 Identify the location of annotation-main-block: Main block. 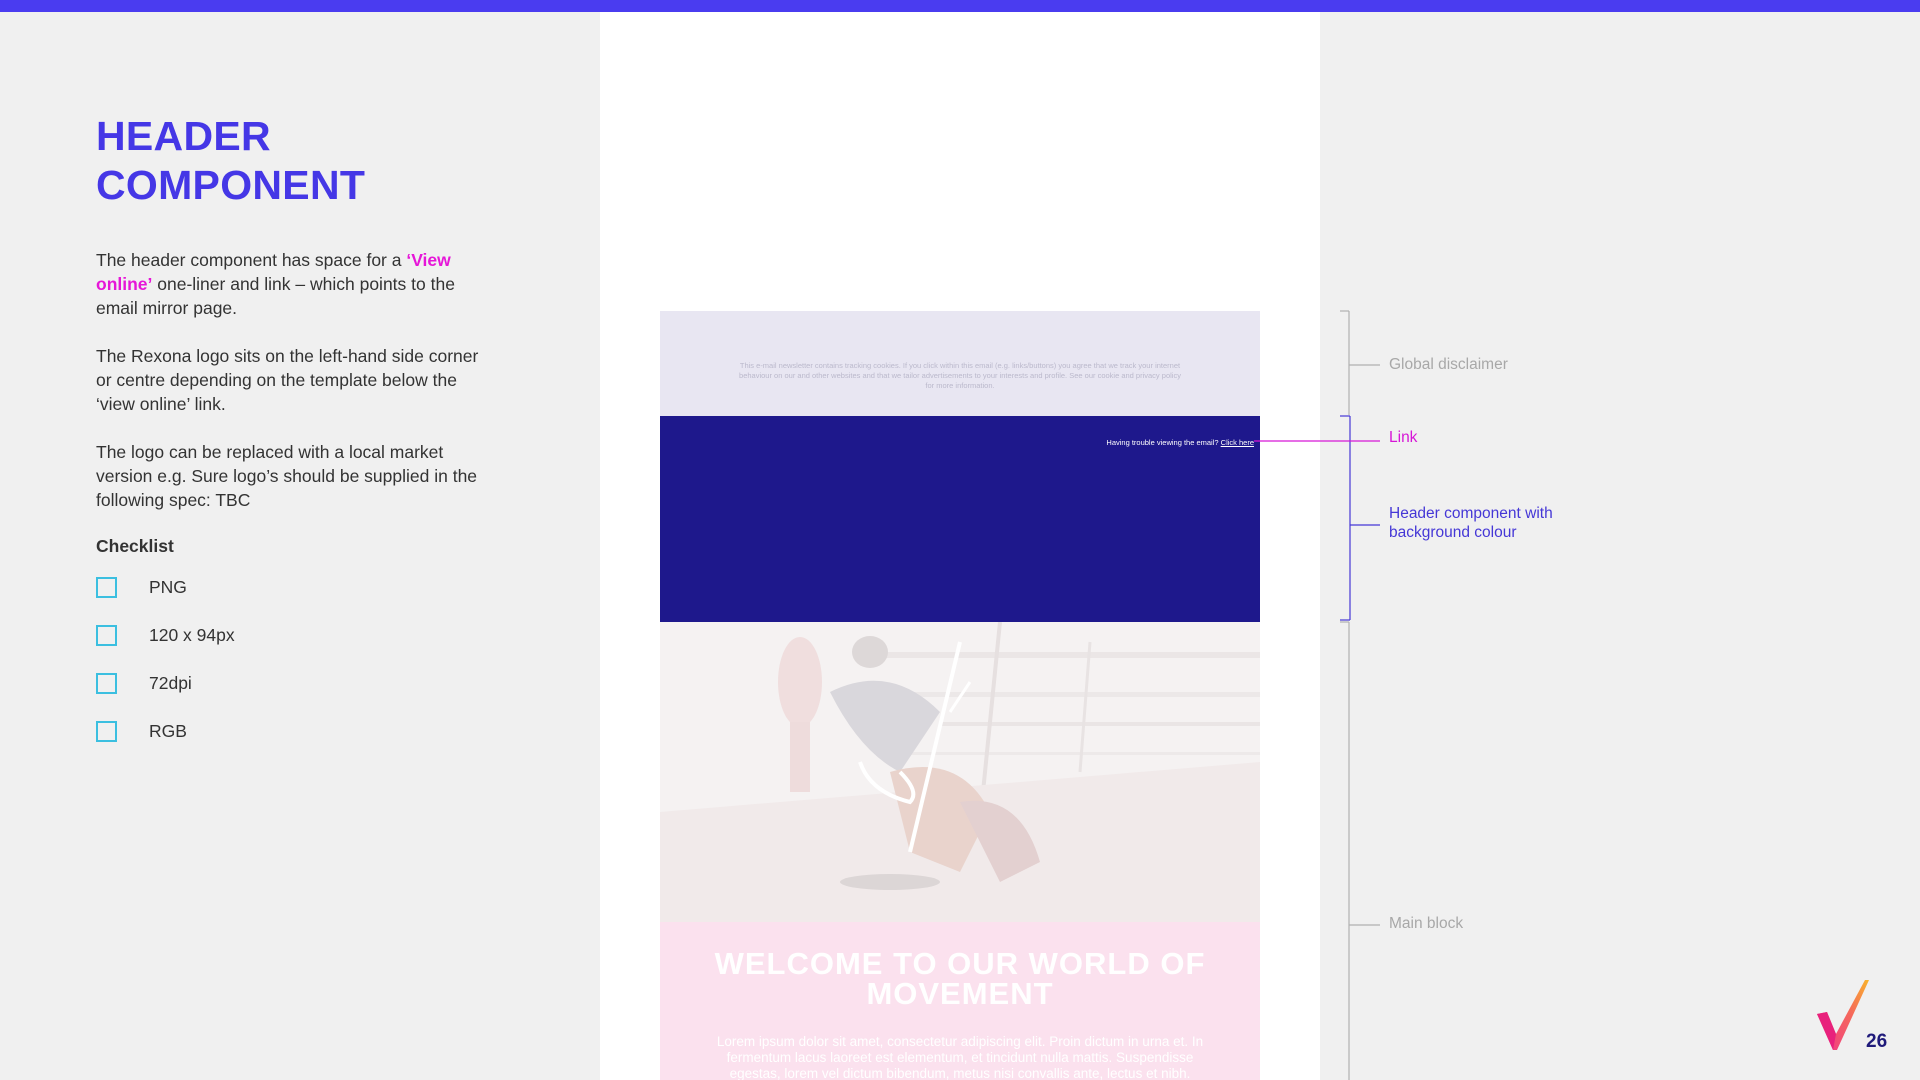
(1426, 923).